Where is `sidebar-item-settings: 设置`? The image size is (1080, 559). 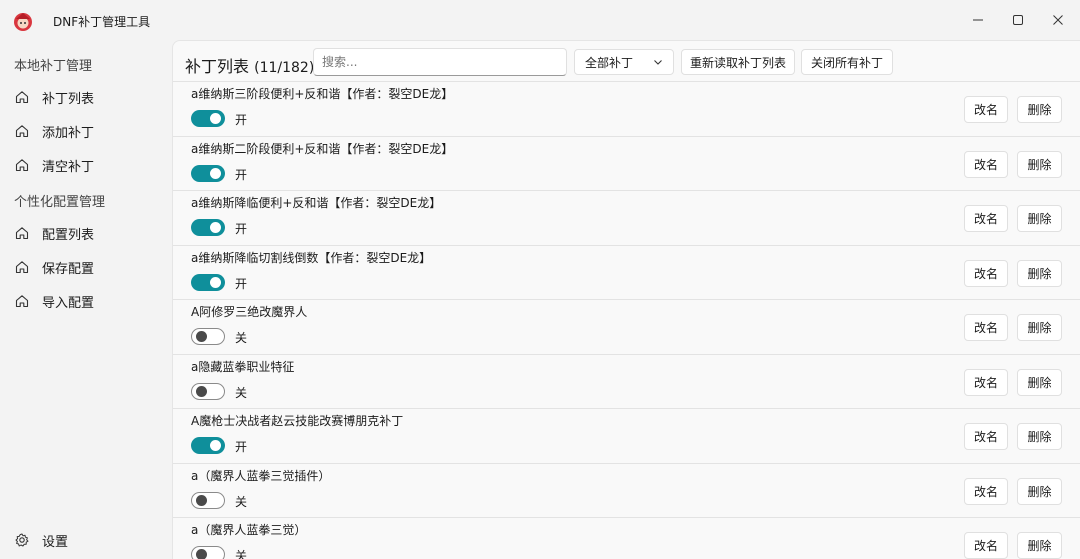 sidebar-item-settings: 设置 is located at coordinates (86, 540).